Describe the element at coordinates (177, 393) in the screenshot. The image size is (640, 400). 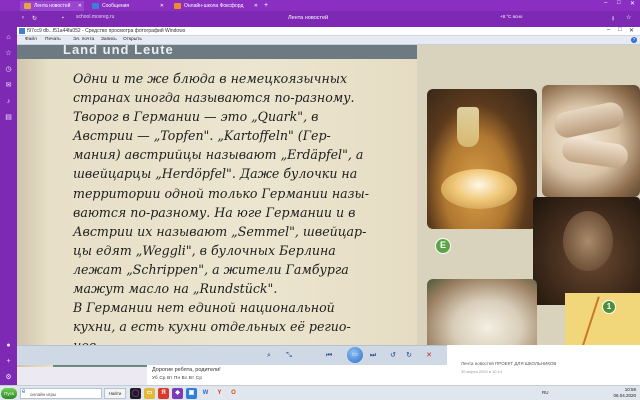
I see `browser-taskbar-icon: ◆` at that location.